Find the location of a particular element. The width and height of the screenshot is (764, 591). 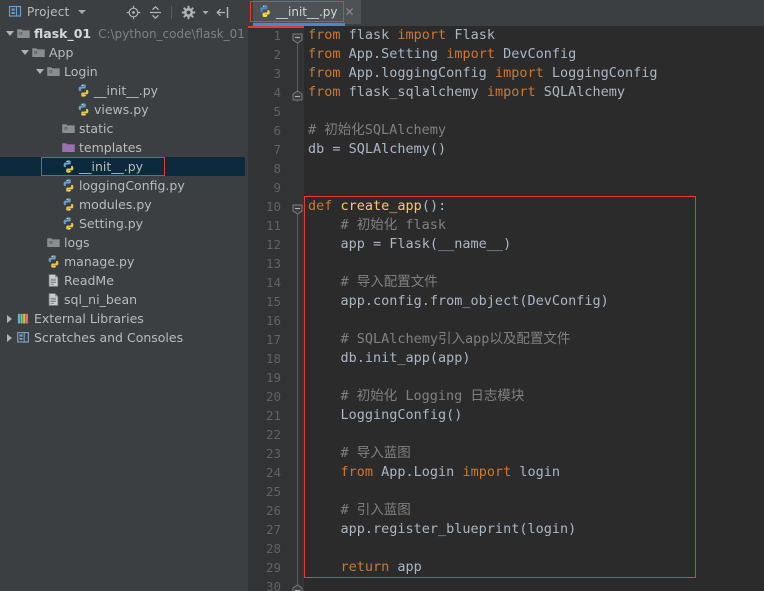

code-line-14: # 导入配置文件 is located at coordinates (534, 282).